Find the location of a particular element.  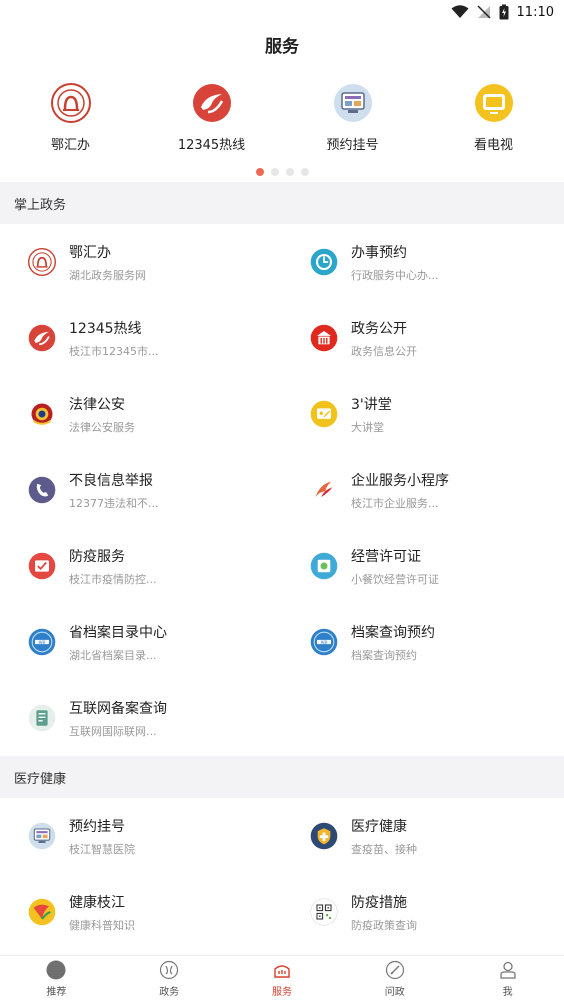

service-item-name: 预约挂号 is located at coordinates (97, 826).